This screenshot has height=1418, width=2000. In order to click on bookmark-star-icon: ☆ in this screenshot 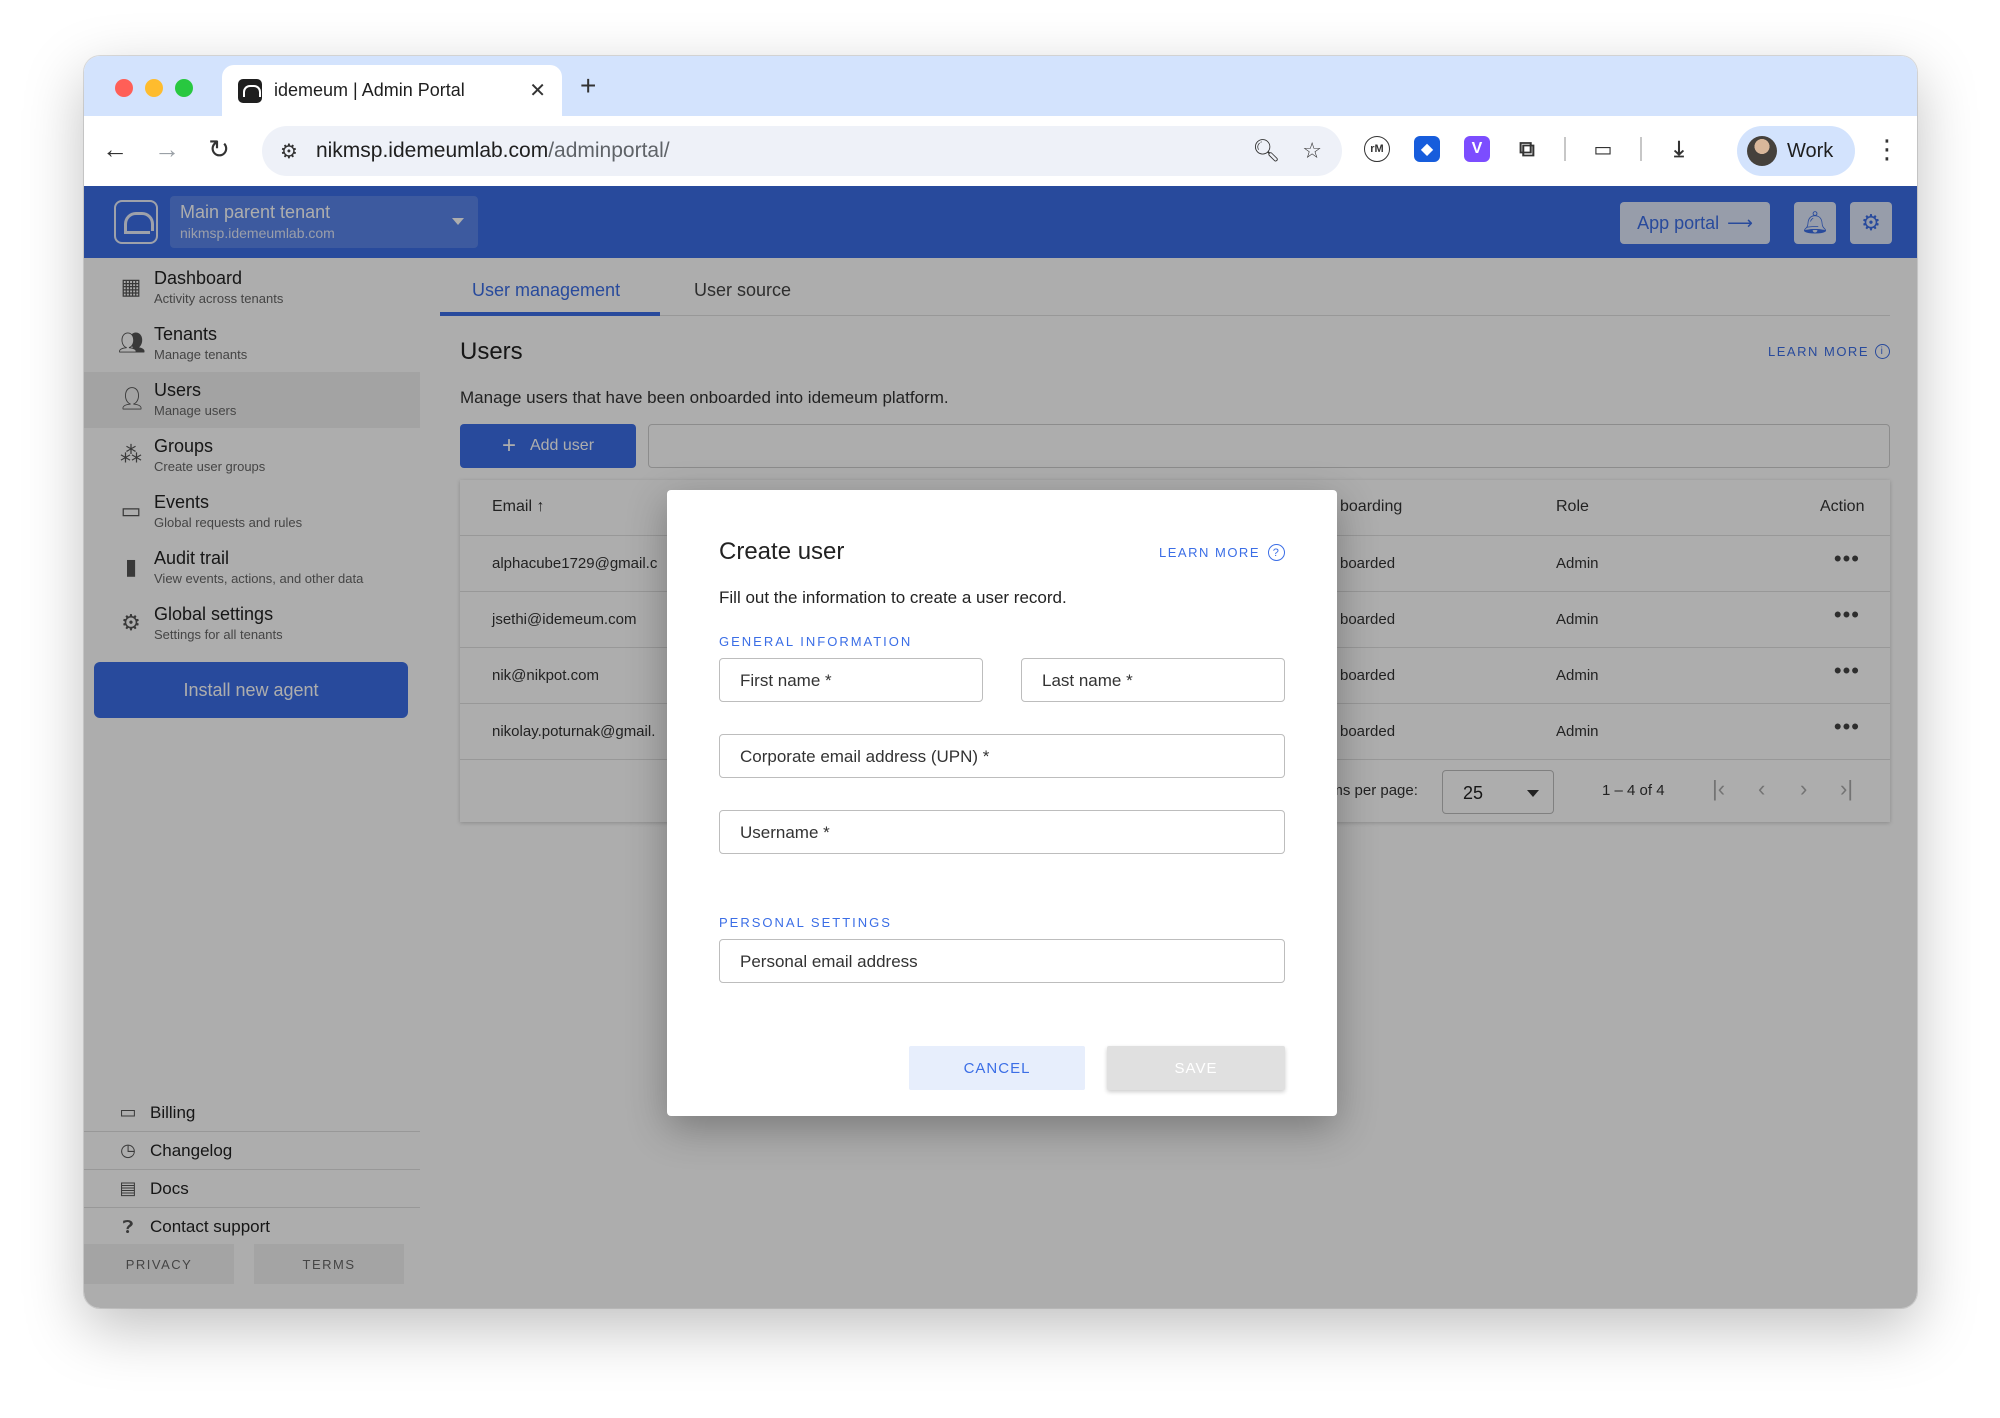, I will do `click(1312, 151)`.